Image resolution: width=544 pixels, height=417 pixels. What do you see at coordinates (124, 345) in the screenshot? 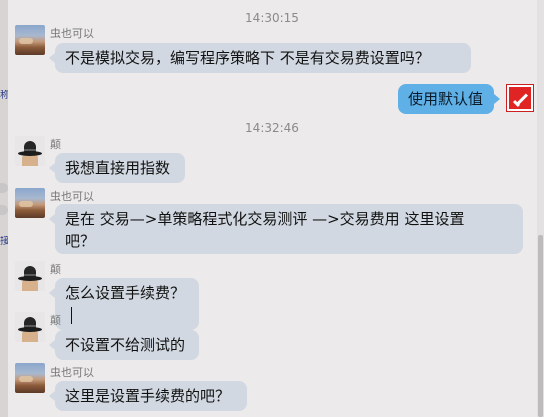
I see `message-bubble: 不设置不给测试的` at bounding box center [124, 345].